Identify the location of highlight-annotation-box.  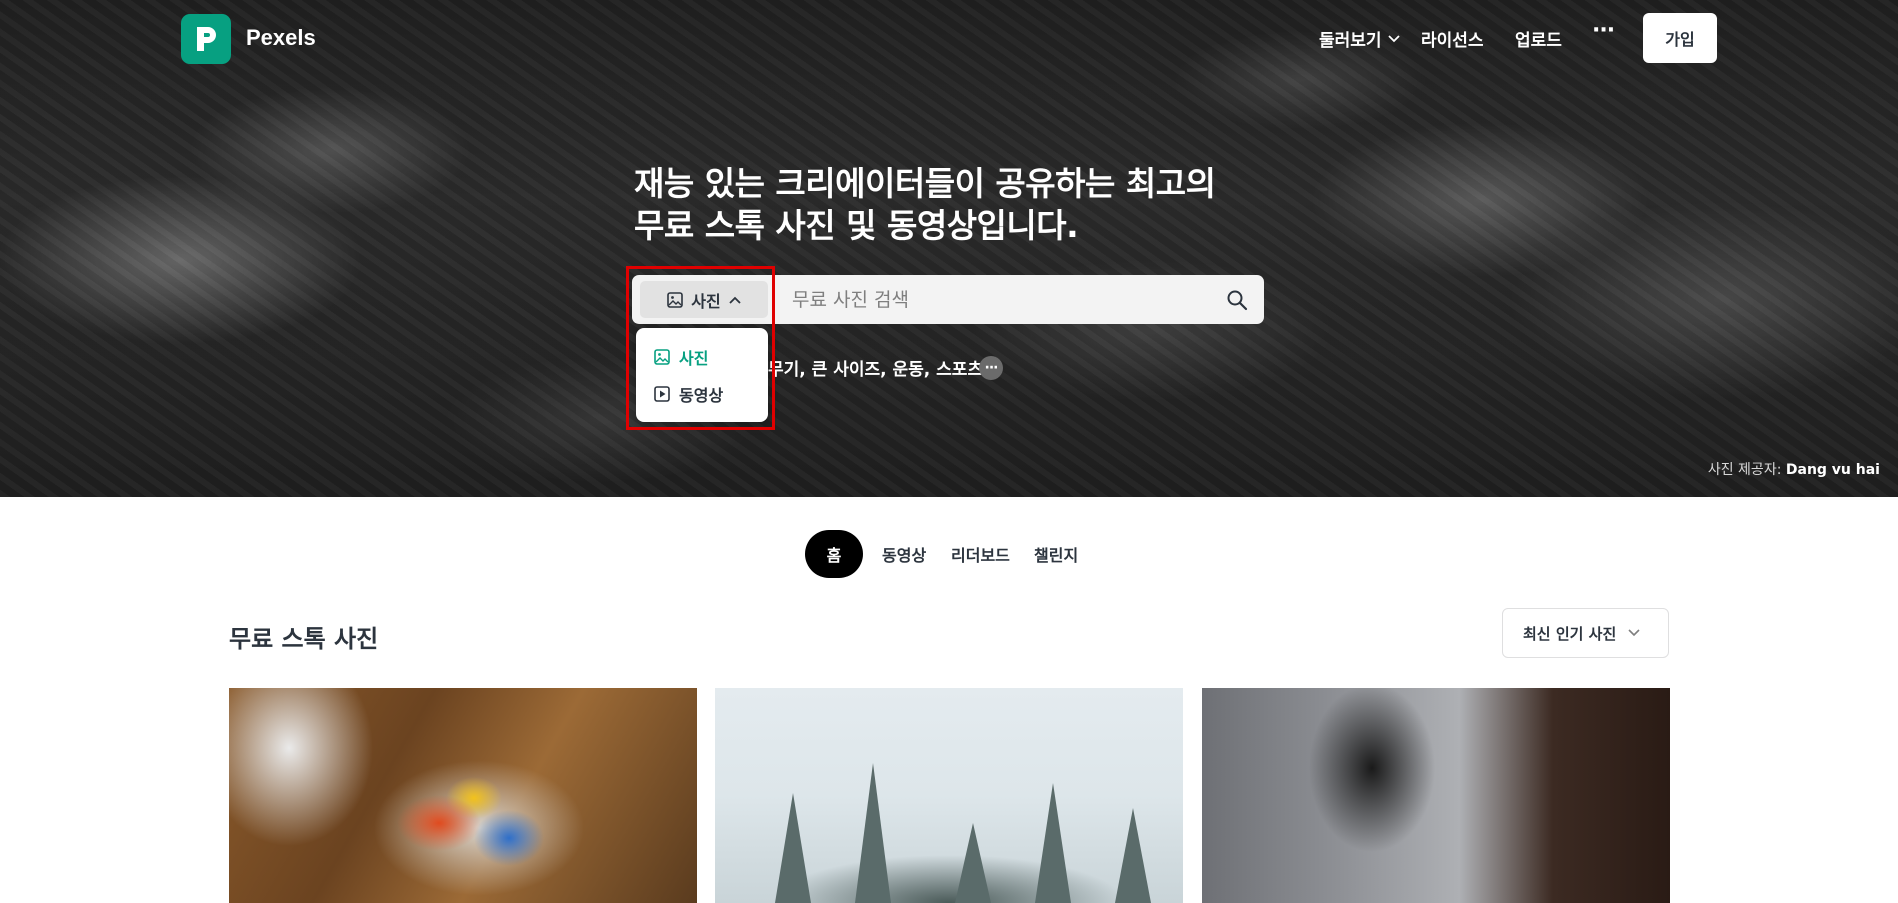
(700, 348).